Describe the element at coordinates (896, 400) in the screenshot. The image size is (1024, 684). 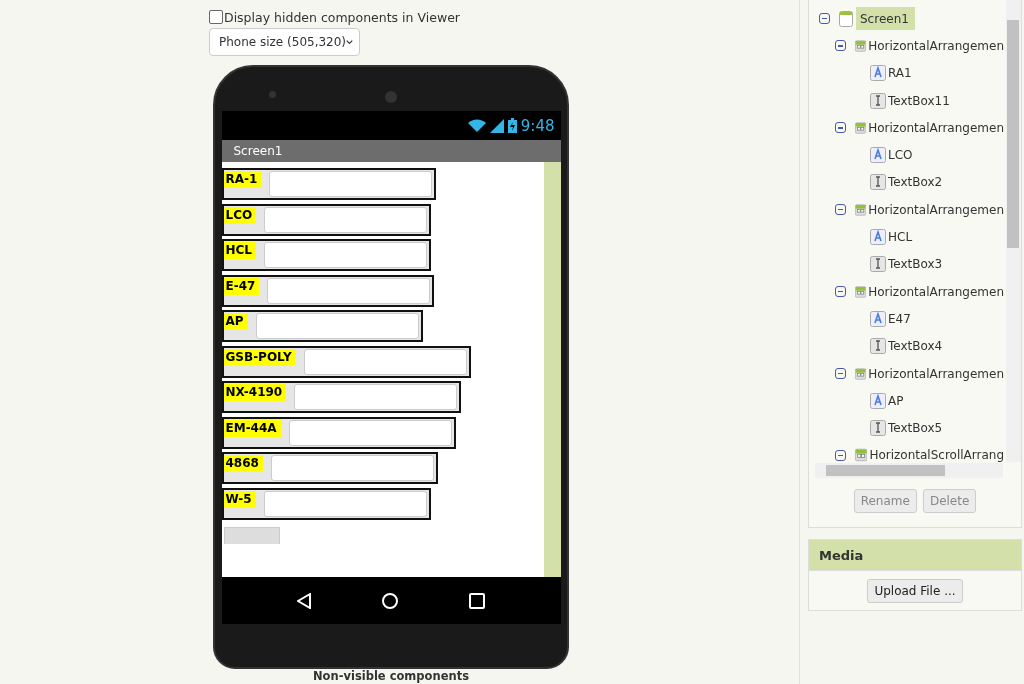
I see `tree-item: AP` at that location.